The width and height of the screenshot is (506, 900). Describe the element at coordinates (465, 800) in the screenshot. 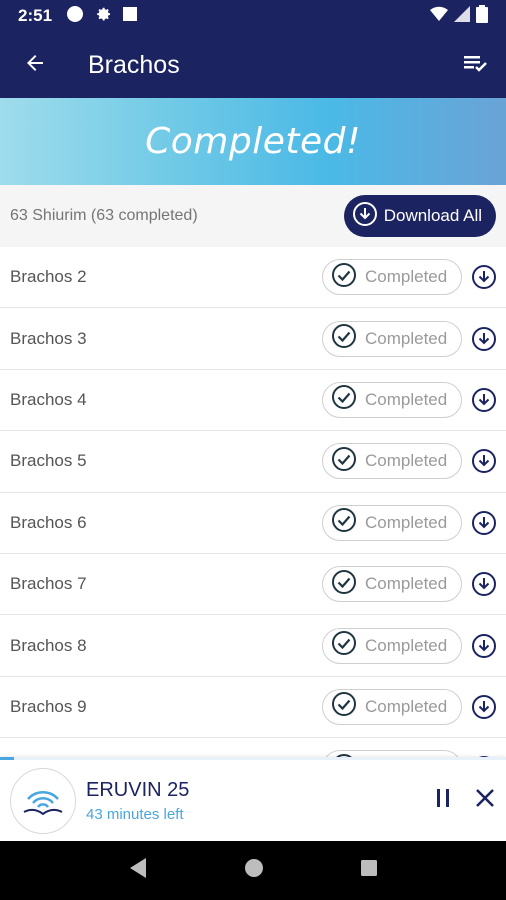

I see `player-controls` at that location.